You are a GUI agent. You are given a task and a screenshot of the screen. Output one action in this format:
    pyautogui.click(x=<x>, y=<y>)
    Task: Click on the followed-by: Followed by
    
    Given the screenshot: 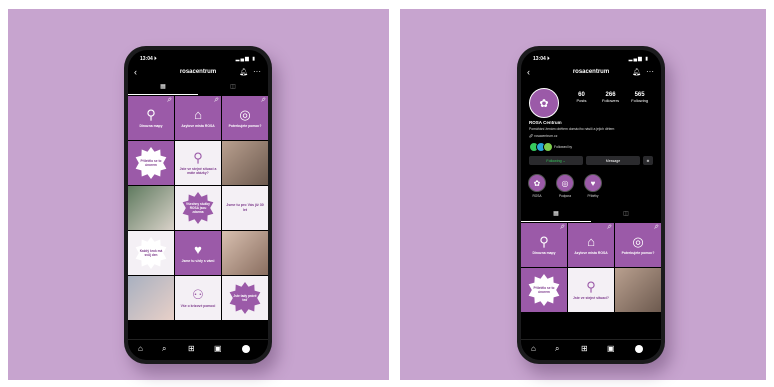 What is the action you would take?
    pyautogui.click(x=550, y=147)
    